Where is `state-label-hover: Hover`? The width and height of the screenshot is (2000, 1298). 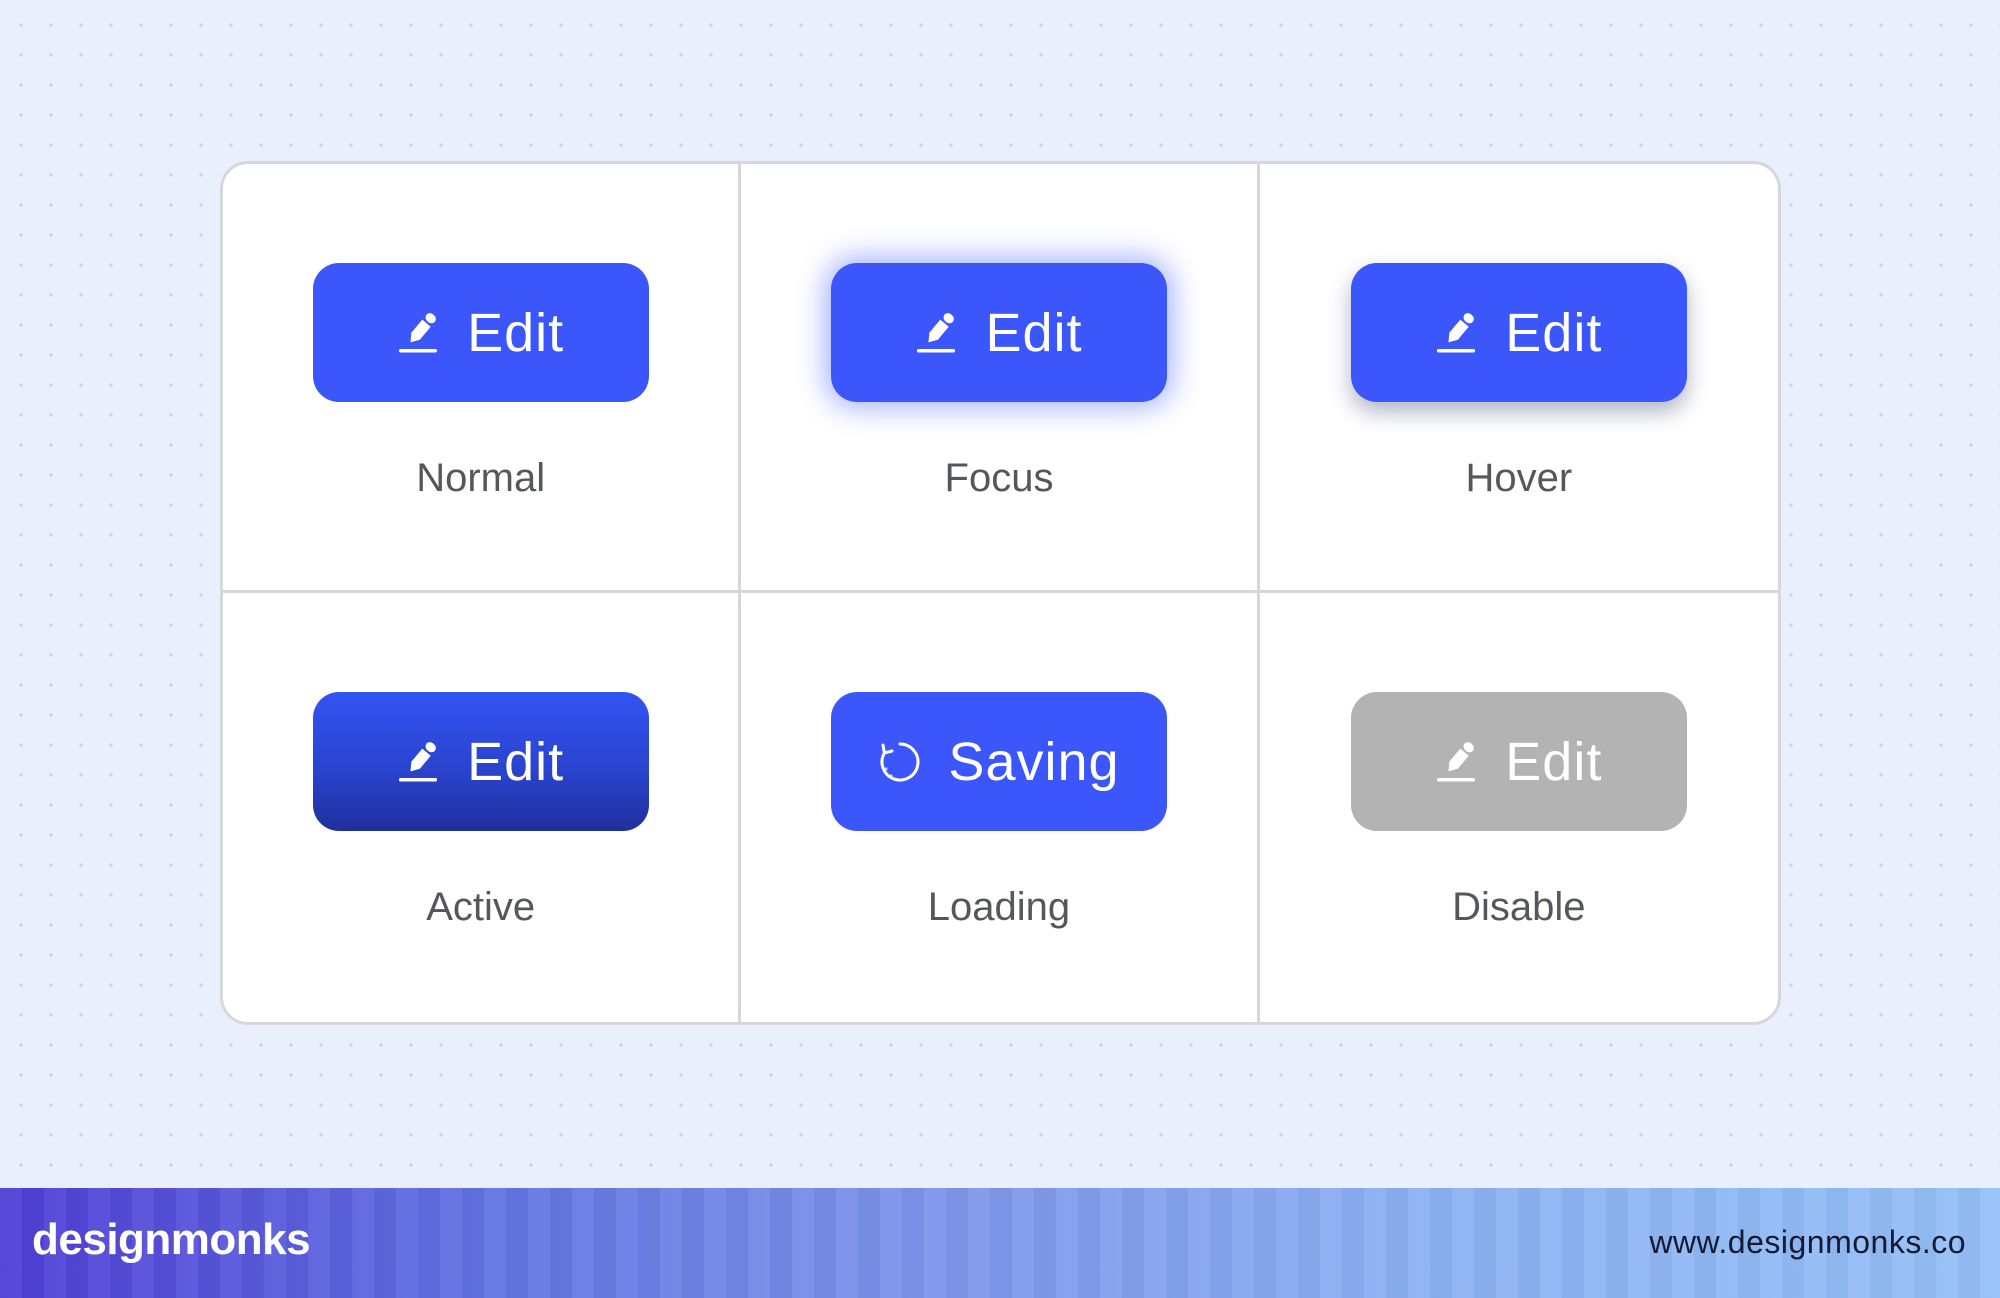 state-label-hover: Hover is located at coordinates (1519, 478).